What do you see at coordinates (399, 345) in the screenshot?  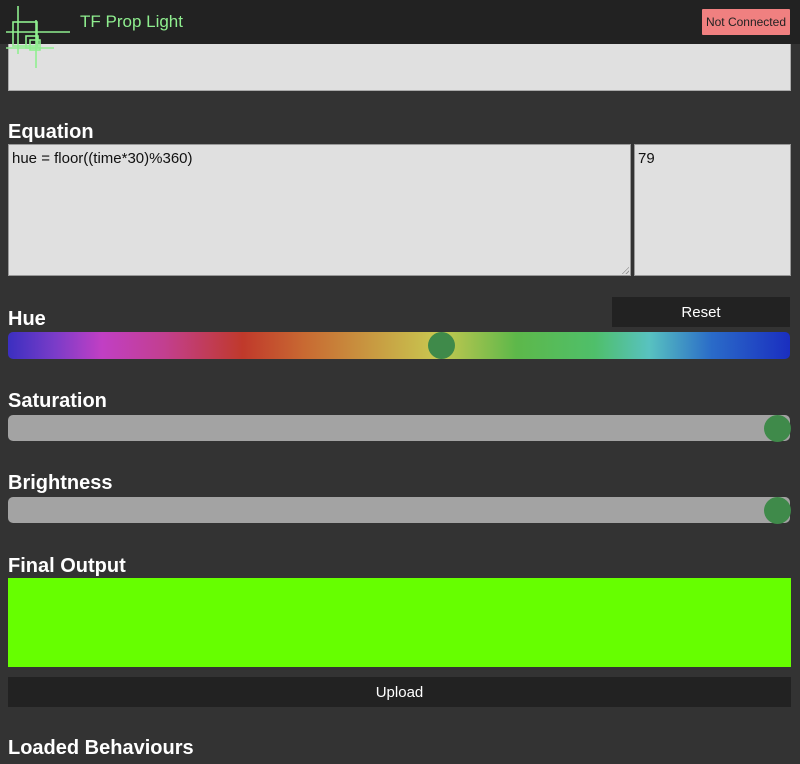 I see `hue-slider` at bounding box center [399, 345].